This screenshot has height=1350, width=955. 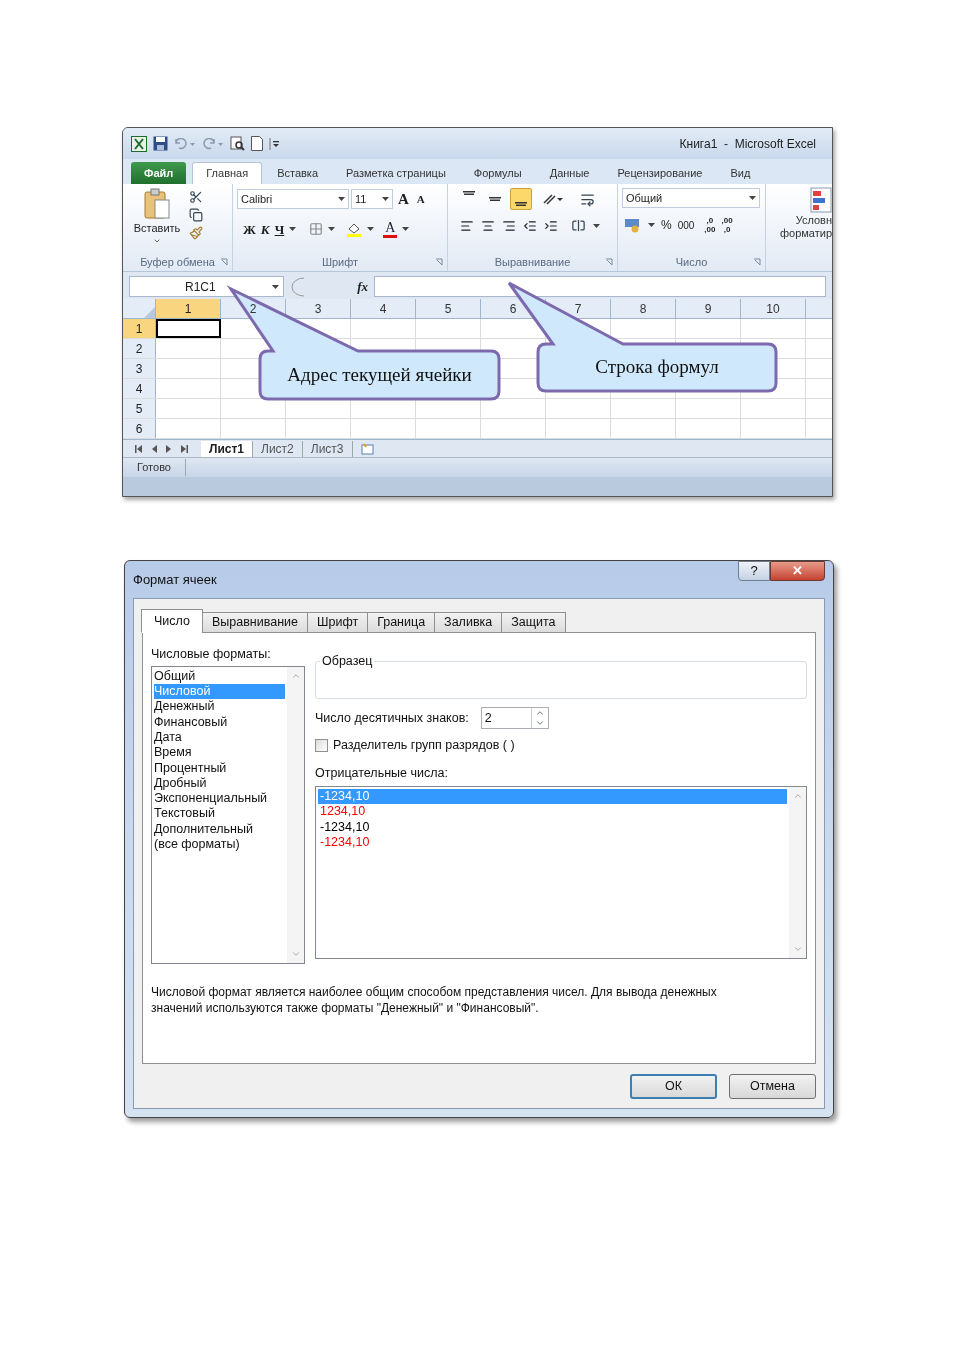 What do you see at coordinates (219, 768) in the screenshot?
I see `list-item: Процентный` at bounding box center [219, 768].